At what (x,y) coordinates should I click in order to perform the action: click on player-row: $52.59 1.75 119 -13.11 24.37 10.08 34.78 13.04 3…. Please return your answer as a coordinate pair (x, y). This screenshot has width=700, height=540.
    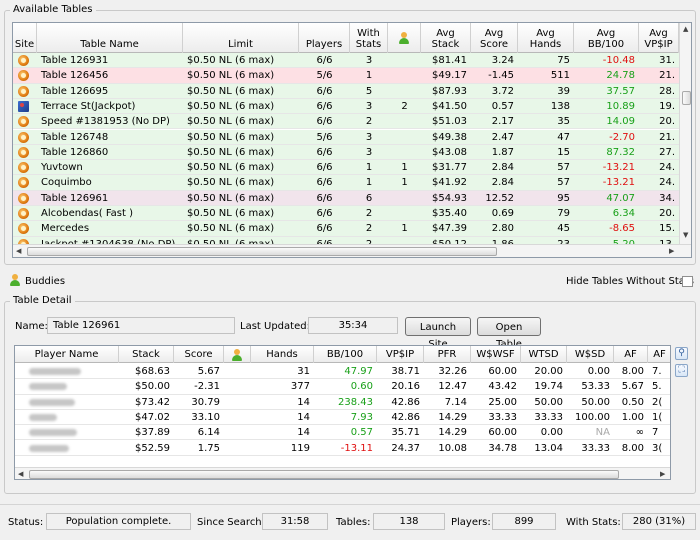
    Looking at the image, I should click on (342, 448).